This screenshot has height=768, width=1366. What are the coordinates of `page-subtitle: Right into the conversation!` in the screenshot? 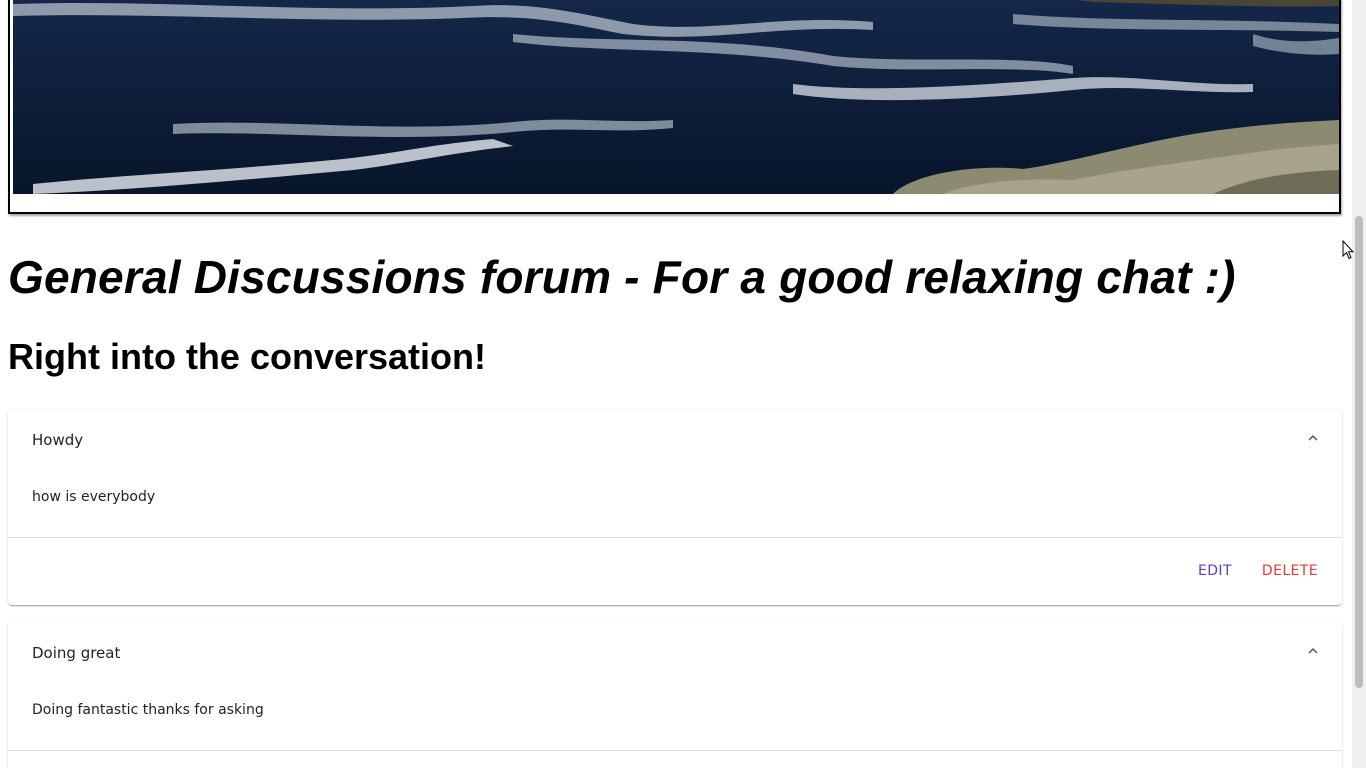 It's located at (247, 356).